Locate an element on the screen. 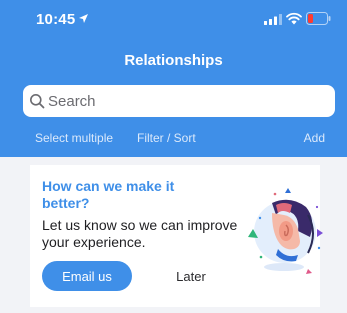 This screenshot has width=347, height=313. filter-sort-button: Filter / Sort is located at coordinates (166, 138).